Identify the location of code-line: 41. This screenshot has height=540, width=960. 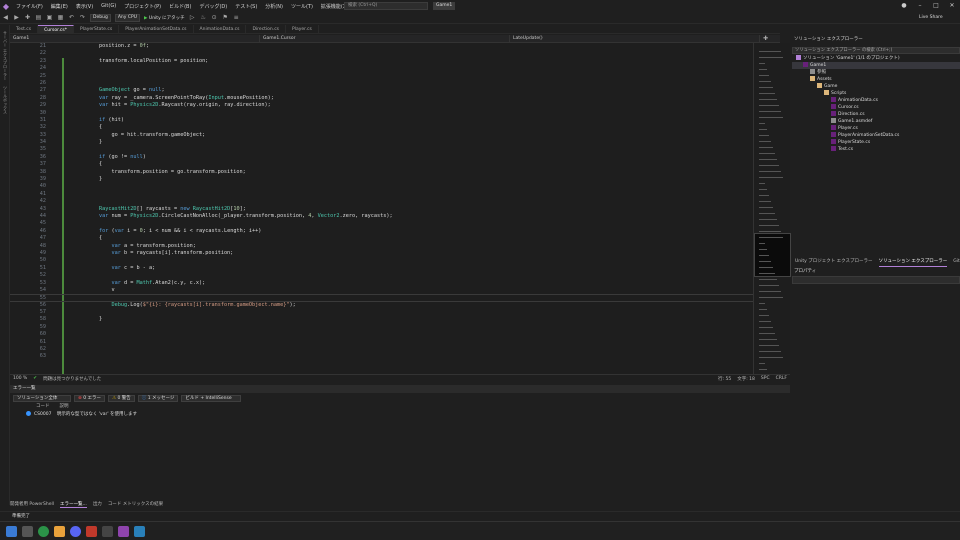
(381, 194).